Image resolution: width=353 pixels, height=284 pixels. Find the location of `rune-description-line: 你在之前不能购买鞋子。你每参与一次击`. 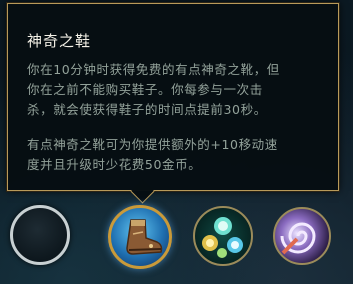

rune-description-line: 你在之前不能购买鞋子。你每参与一次击 is located at coordinates (145, 89).